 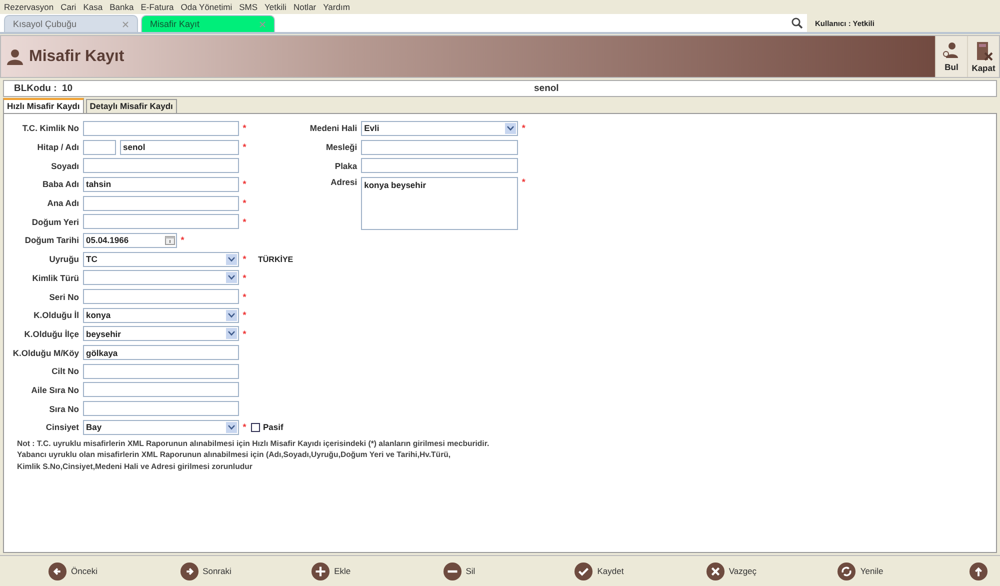 I want to click on dropdown: beysehir, so click(x=161, y=334).